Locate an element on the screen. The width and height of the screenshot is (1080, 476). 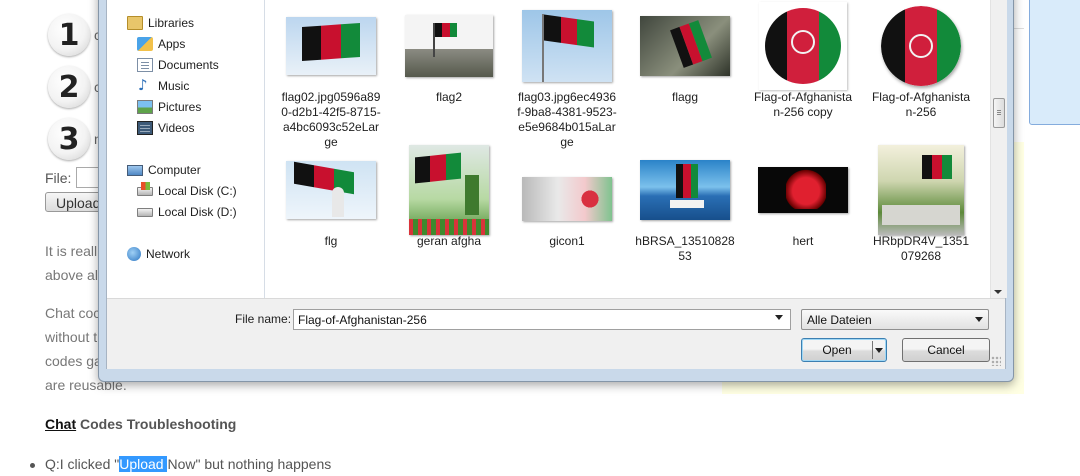
cancel-button-label: Cancel is located at coordinates (946, 350).